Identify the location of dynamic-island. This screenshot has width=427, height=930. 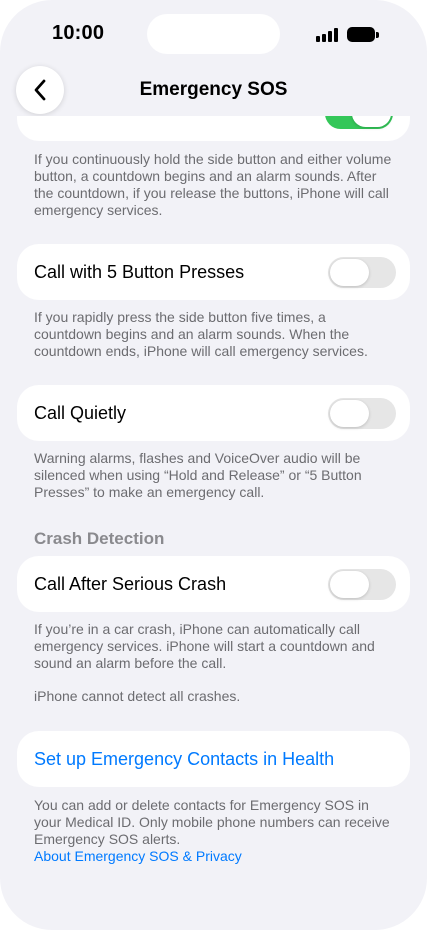
(213, 34).